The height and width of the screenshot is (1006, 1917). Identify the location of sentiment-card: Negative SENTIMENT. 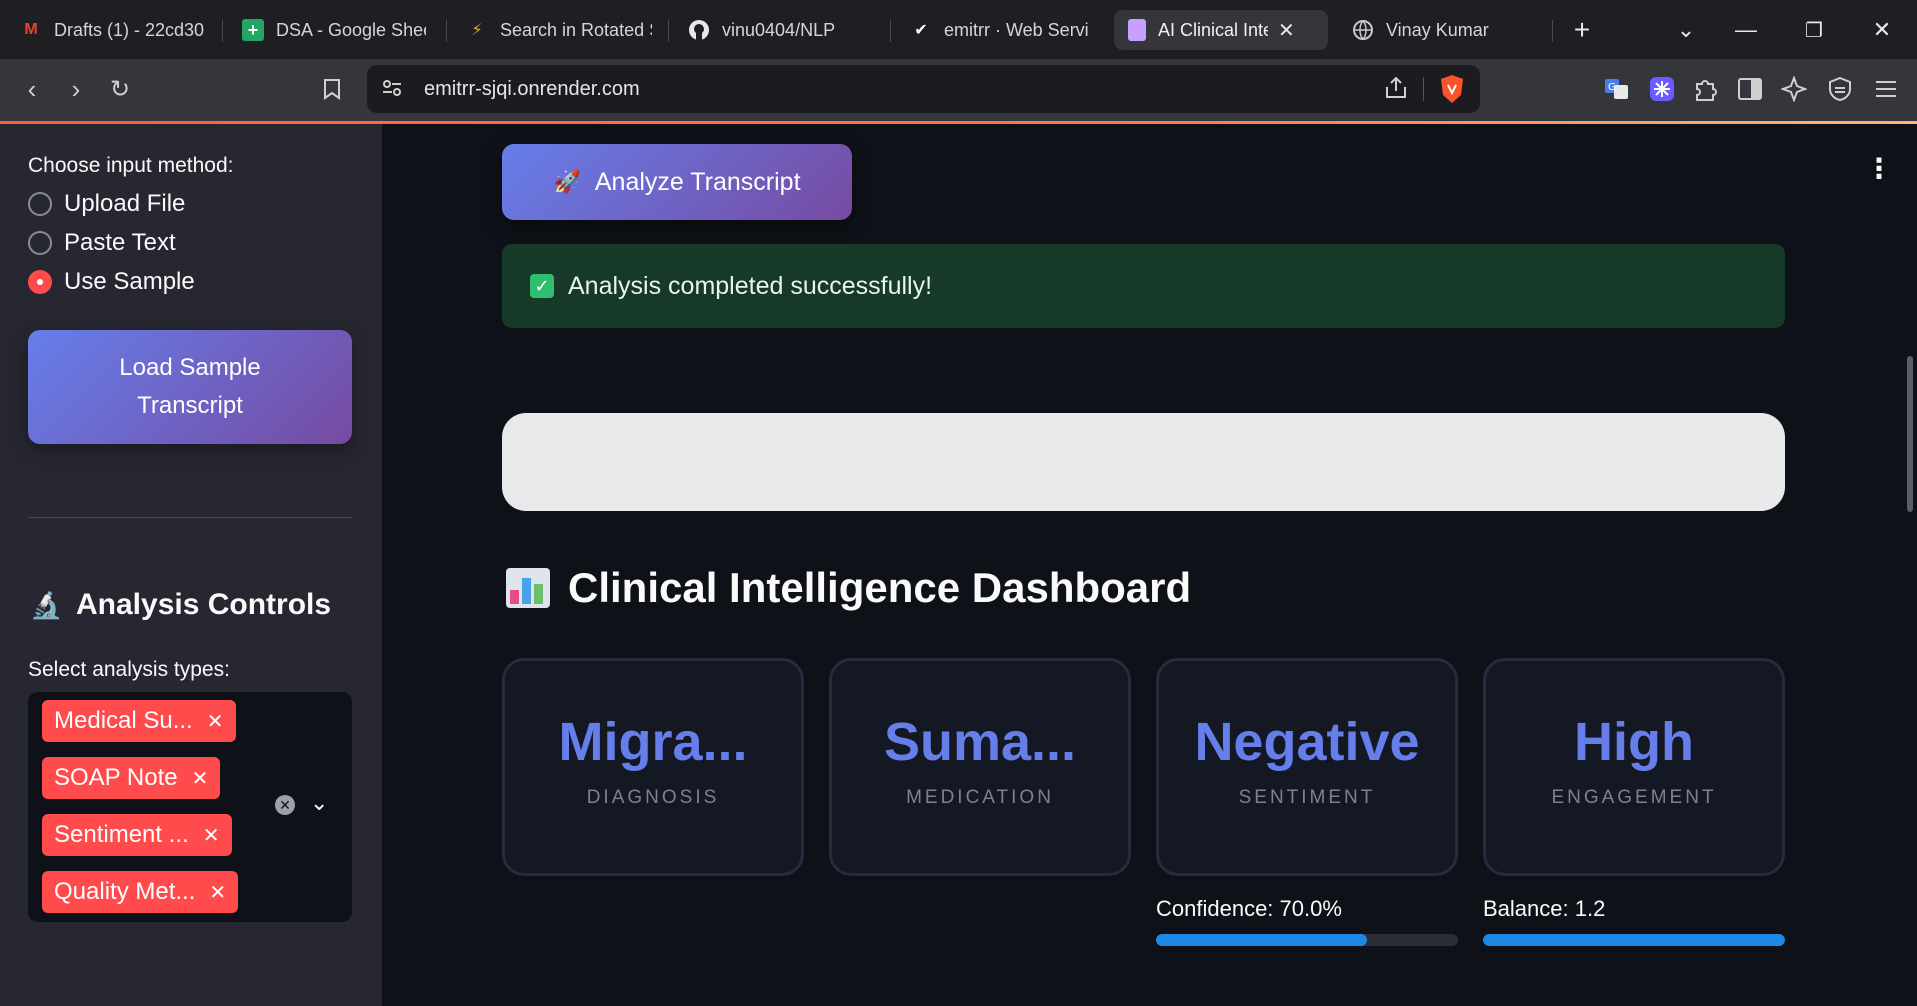
(1307, 767).